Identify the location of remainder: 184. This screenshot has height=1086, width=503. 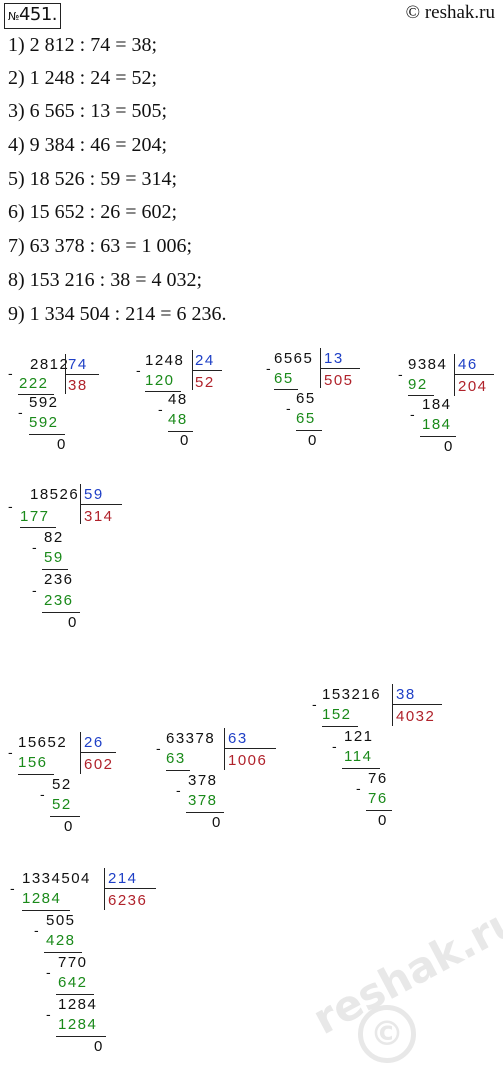
(437, 404).